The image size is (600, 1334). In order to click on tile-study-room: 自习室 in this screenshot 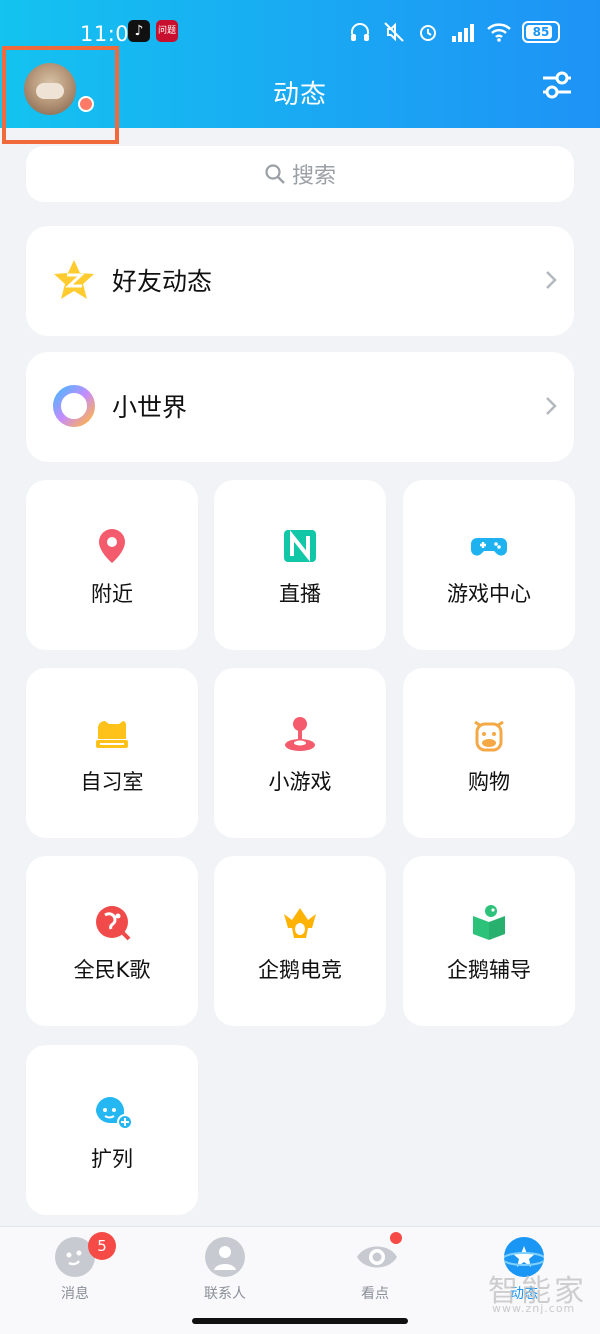, I will do `click(112, 753)`.